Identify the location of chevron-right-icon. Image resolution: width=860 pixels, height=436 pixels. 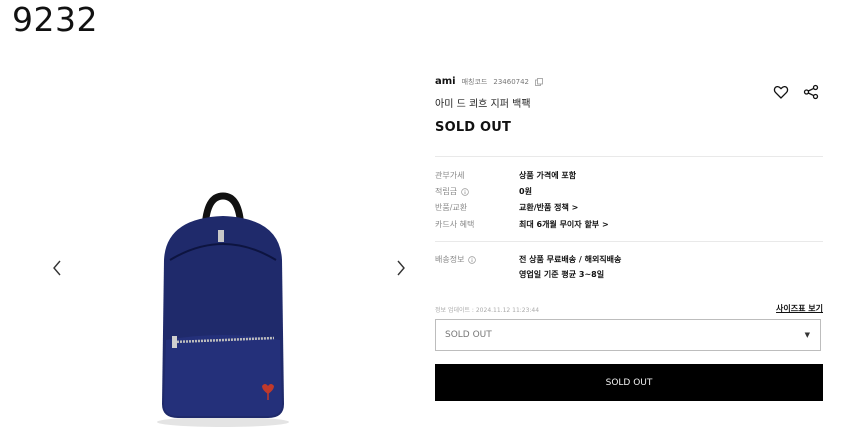
(401, 268).